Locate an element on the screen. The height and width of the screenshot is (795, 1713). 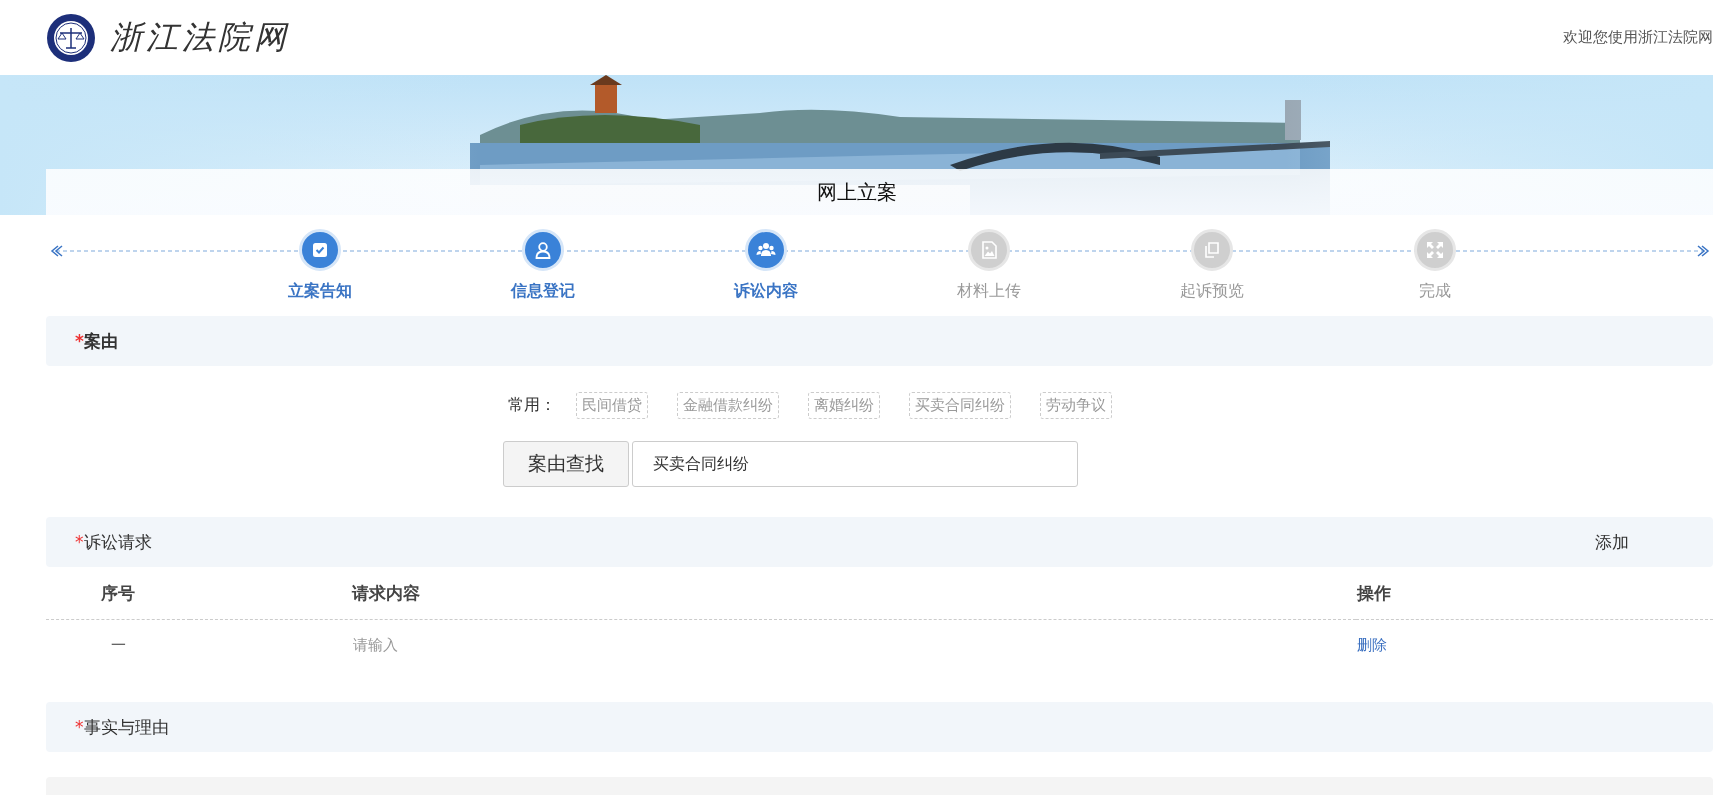
court-emblem-icon is located at coordinates (71, 37).